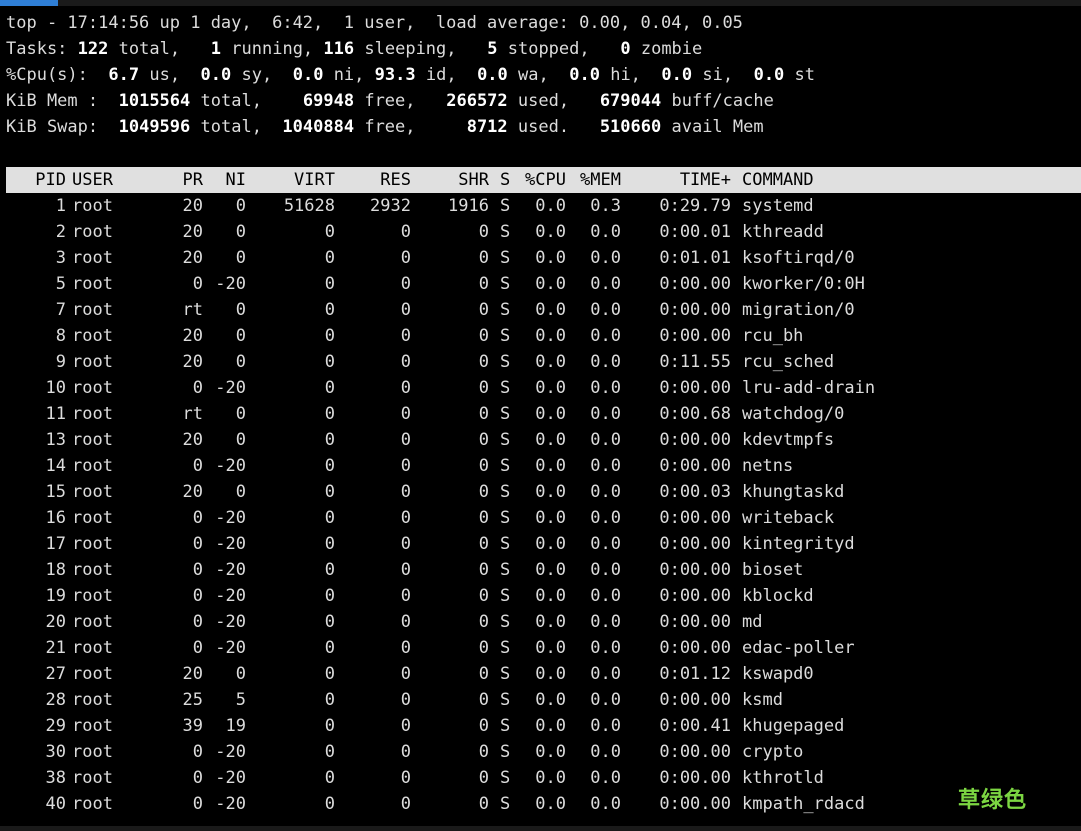 This screenshot has height=831, width=1081. I want to click on cpu-sy-label: sy,, so click(257, 75).